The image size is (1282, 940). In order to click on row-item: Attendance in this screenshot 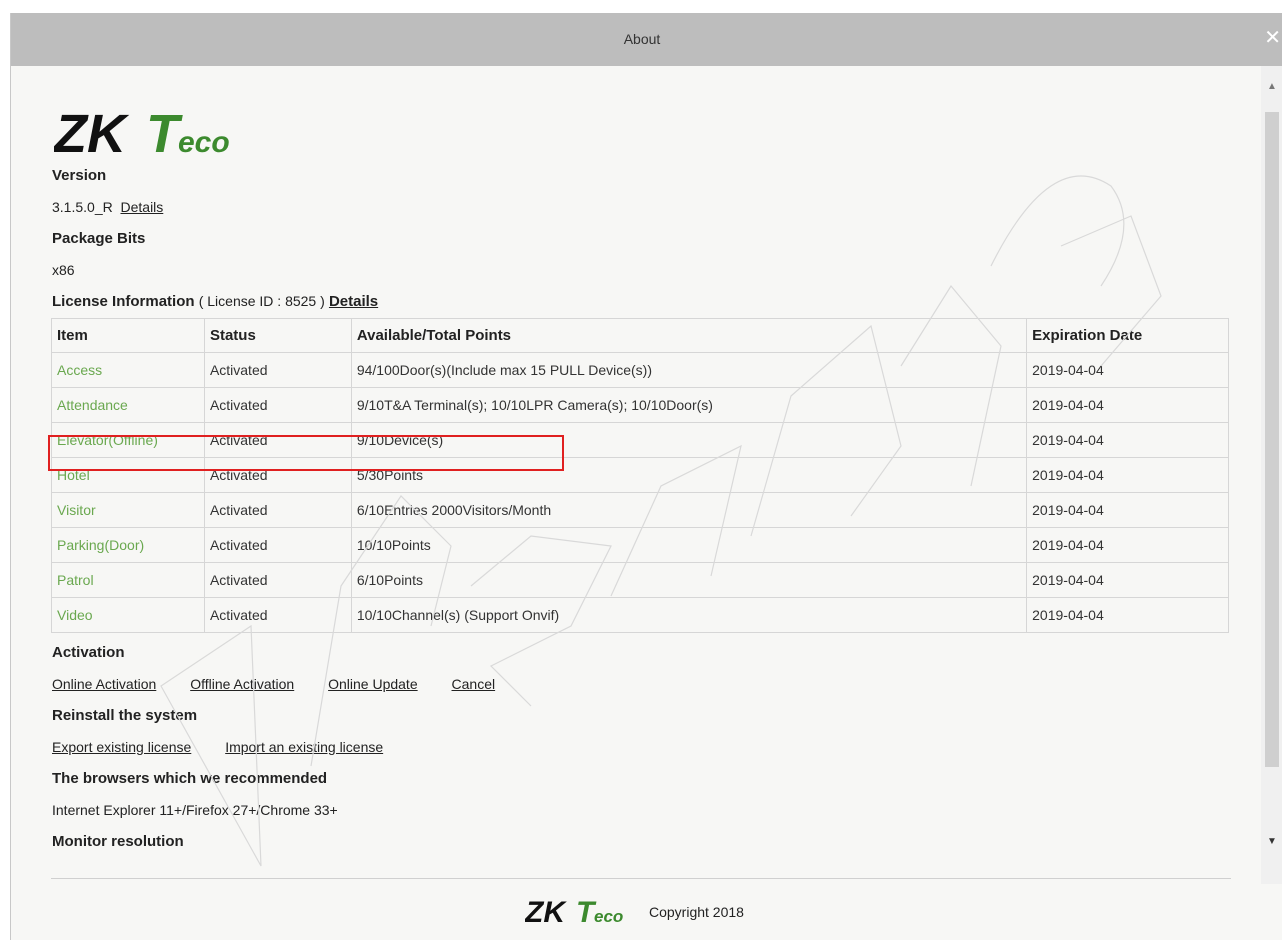, I will do `click(128, 405)`.